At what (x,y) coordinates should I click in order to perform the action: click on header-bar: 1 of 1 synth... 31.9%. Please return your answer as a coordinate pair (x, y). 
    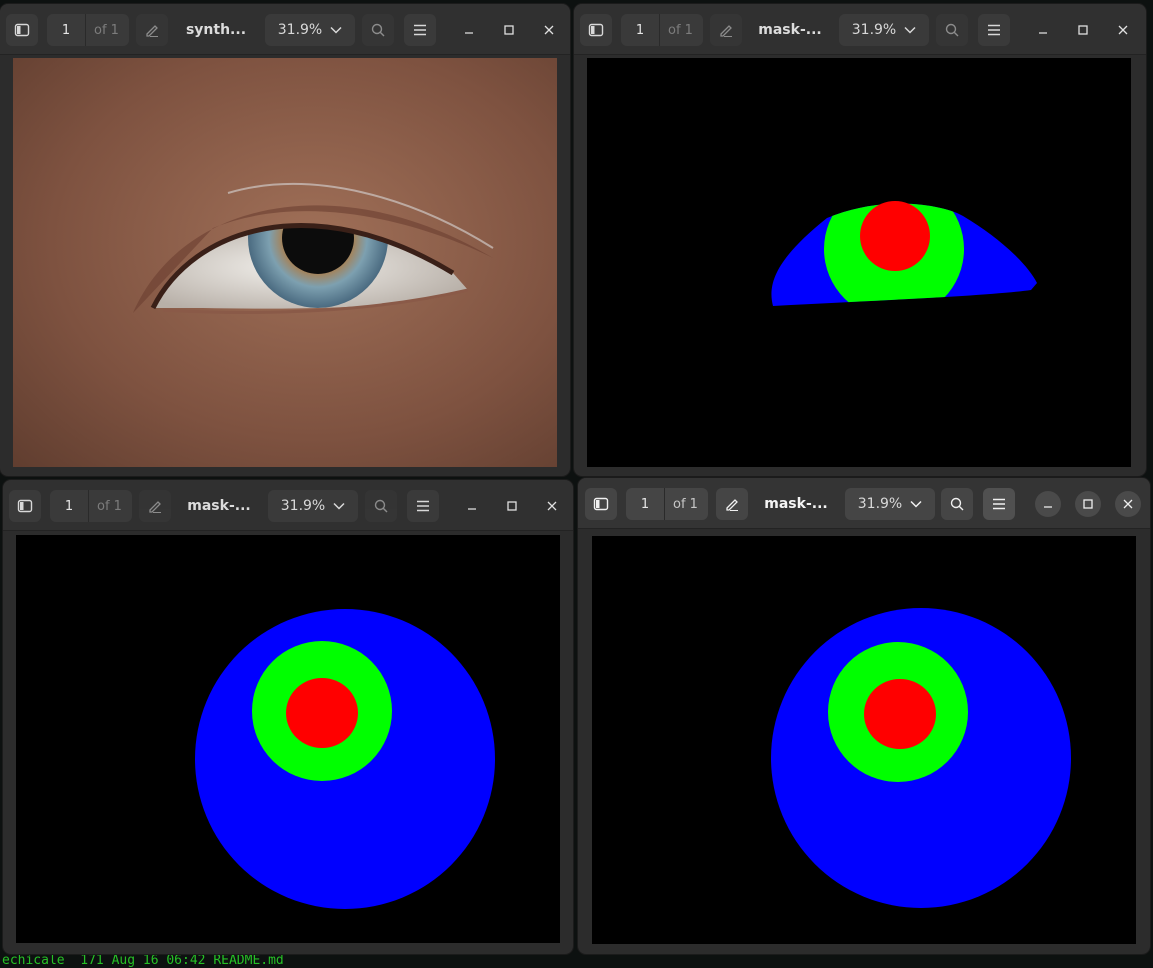
    Looking at the image, I should click on (285, 29).